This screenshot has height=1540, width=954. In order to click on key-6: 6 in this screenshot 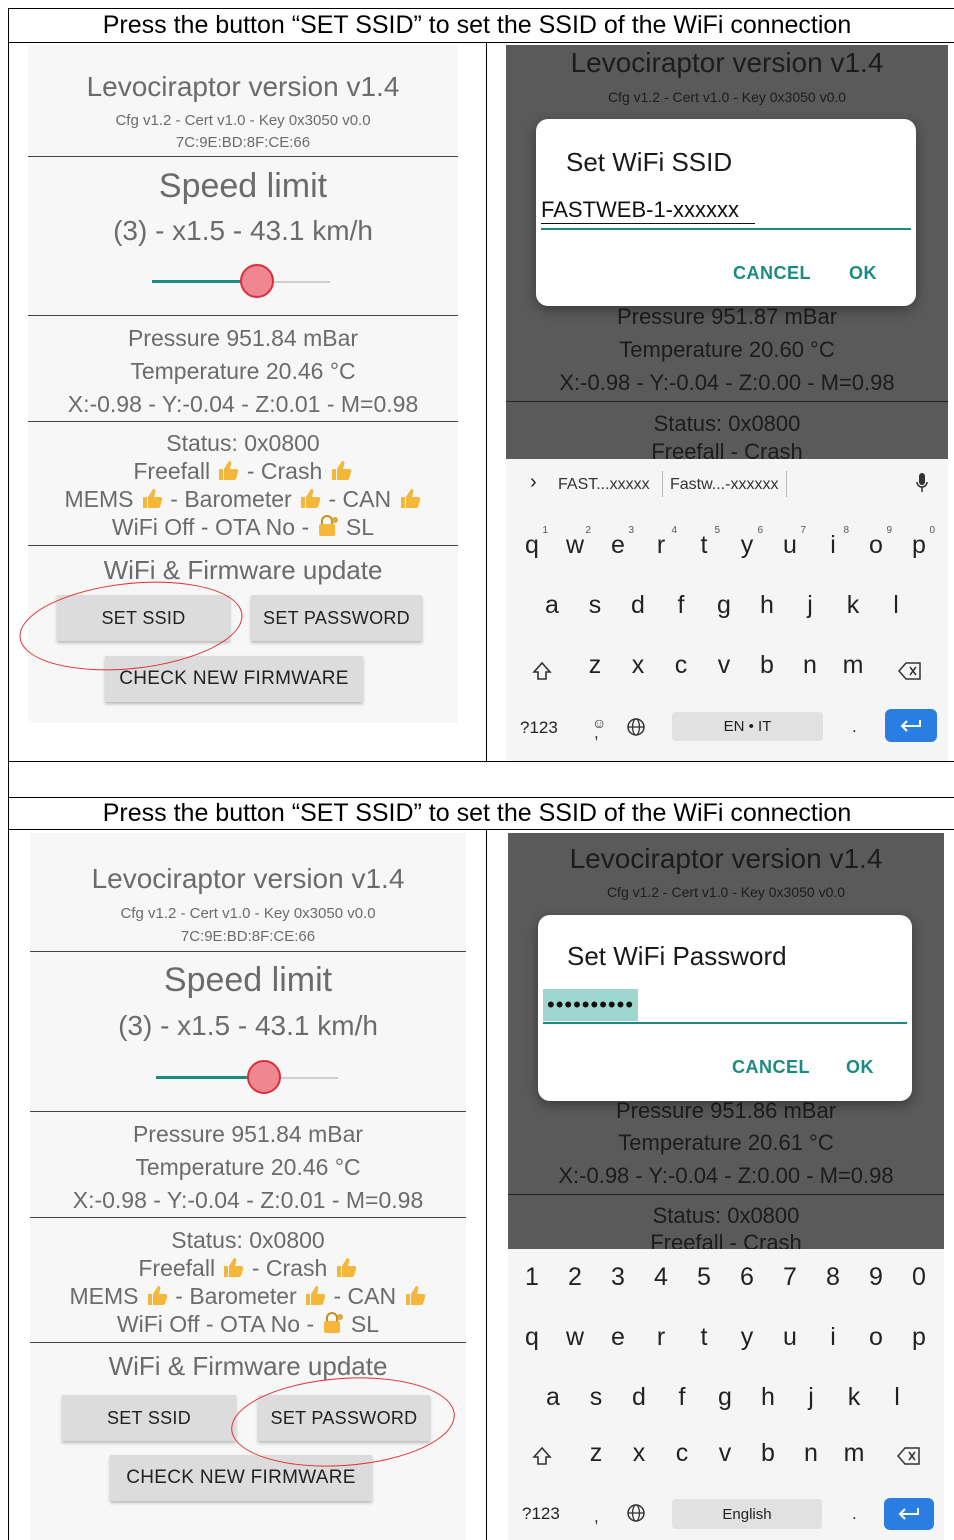, I will do `click(747, 1277)`.